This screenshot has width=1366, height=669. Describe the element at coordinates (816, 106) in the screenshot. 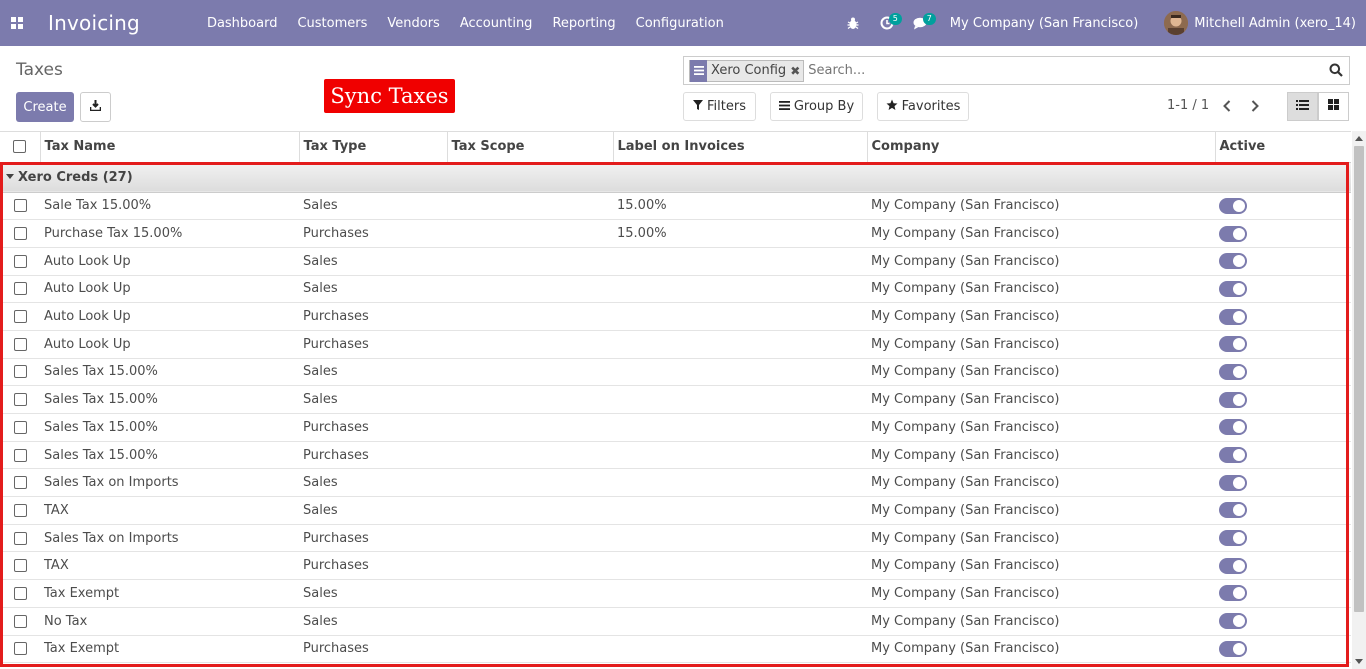

I see `group-by-button: Group By` at that location.